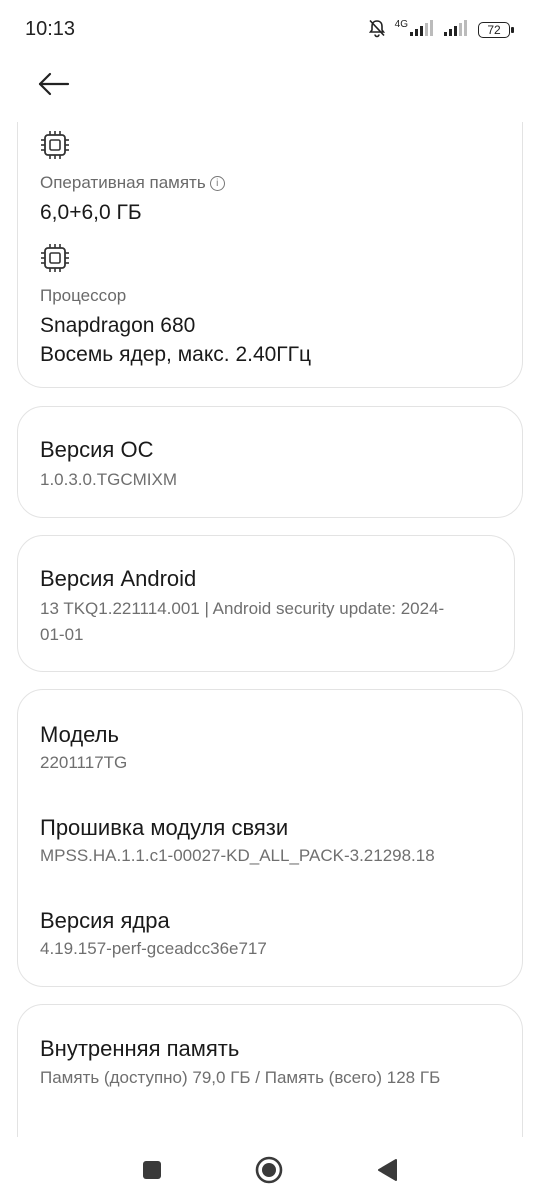 This screenshot has height=1200, width=540. I want to click on battery-icon: 72, so click(496, 30).